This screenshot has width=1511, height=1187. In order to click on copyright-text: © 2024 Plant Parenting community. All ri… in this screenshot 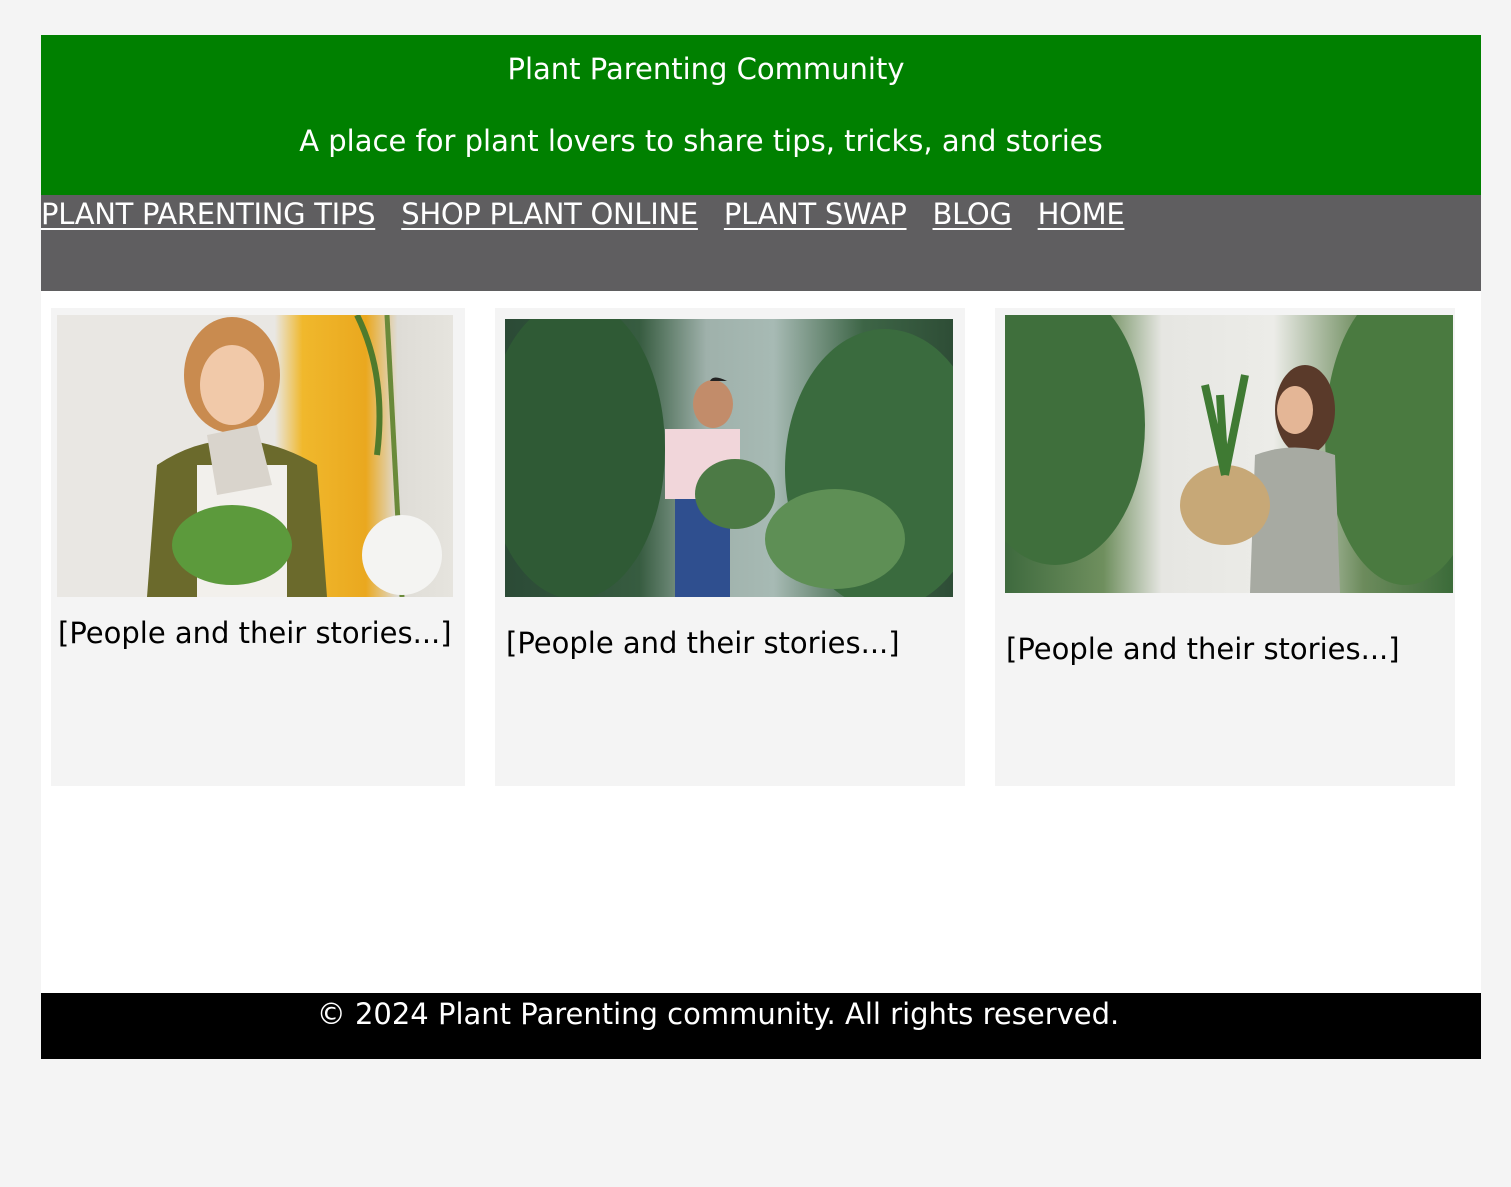, I will do `click(718, 1014)`.